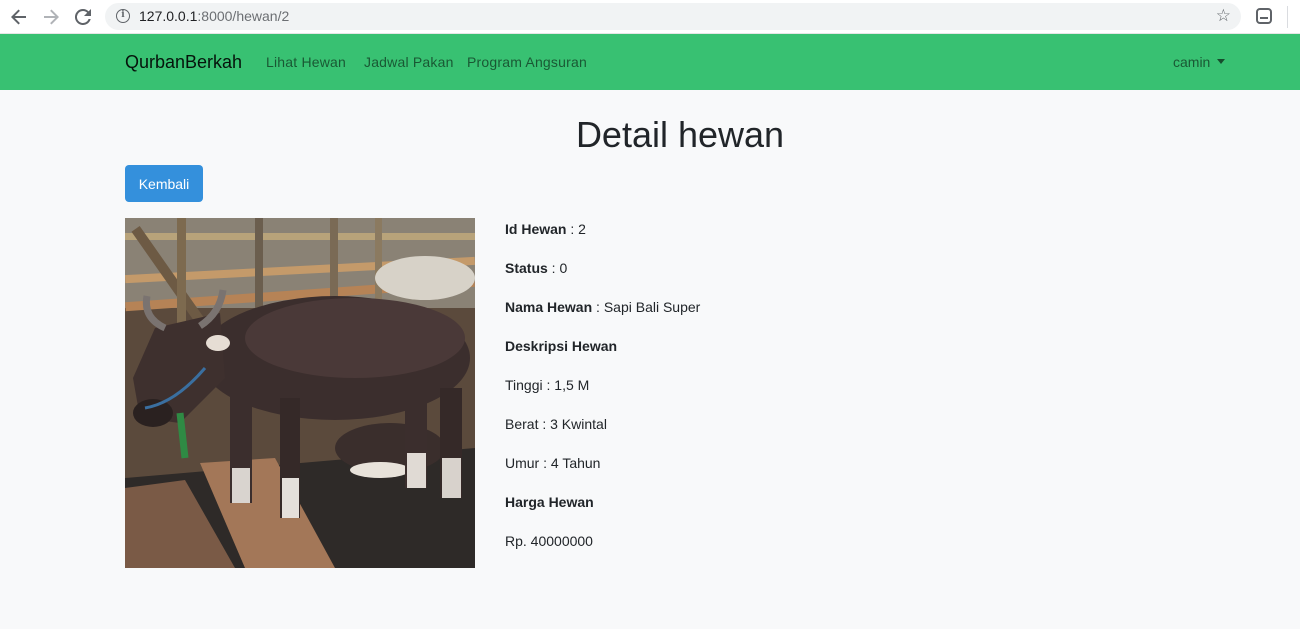 Image resolution: width=1300 pixels, height=629 pixels. What do you see at coordinates (409, 62) in the screenshot?
I see `nav-link-jadwal-pakan: Jadwal Pakan` at bounding box center [409, 62].